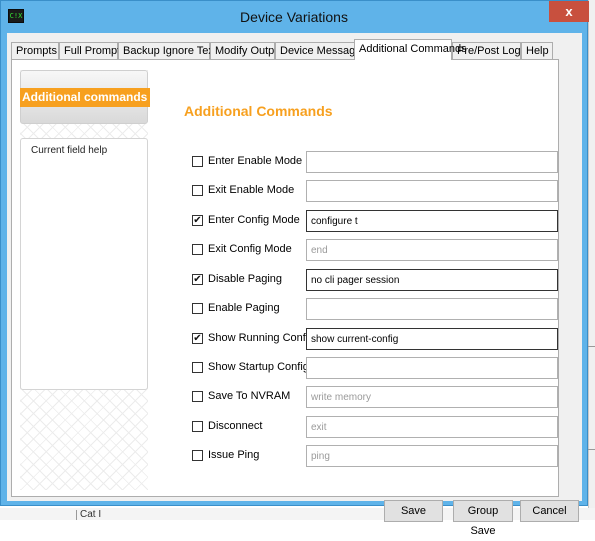 The height and width of the screenshot is (541, 595). I want to click on tab-additional-commands: Additional Commands, so click(410, 49).